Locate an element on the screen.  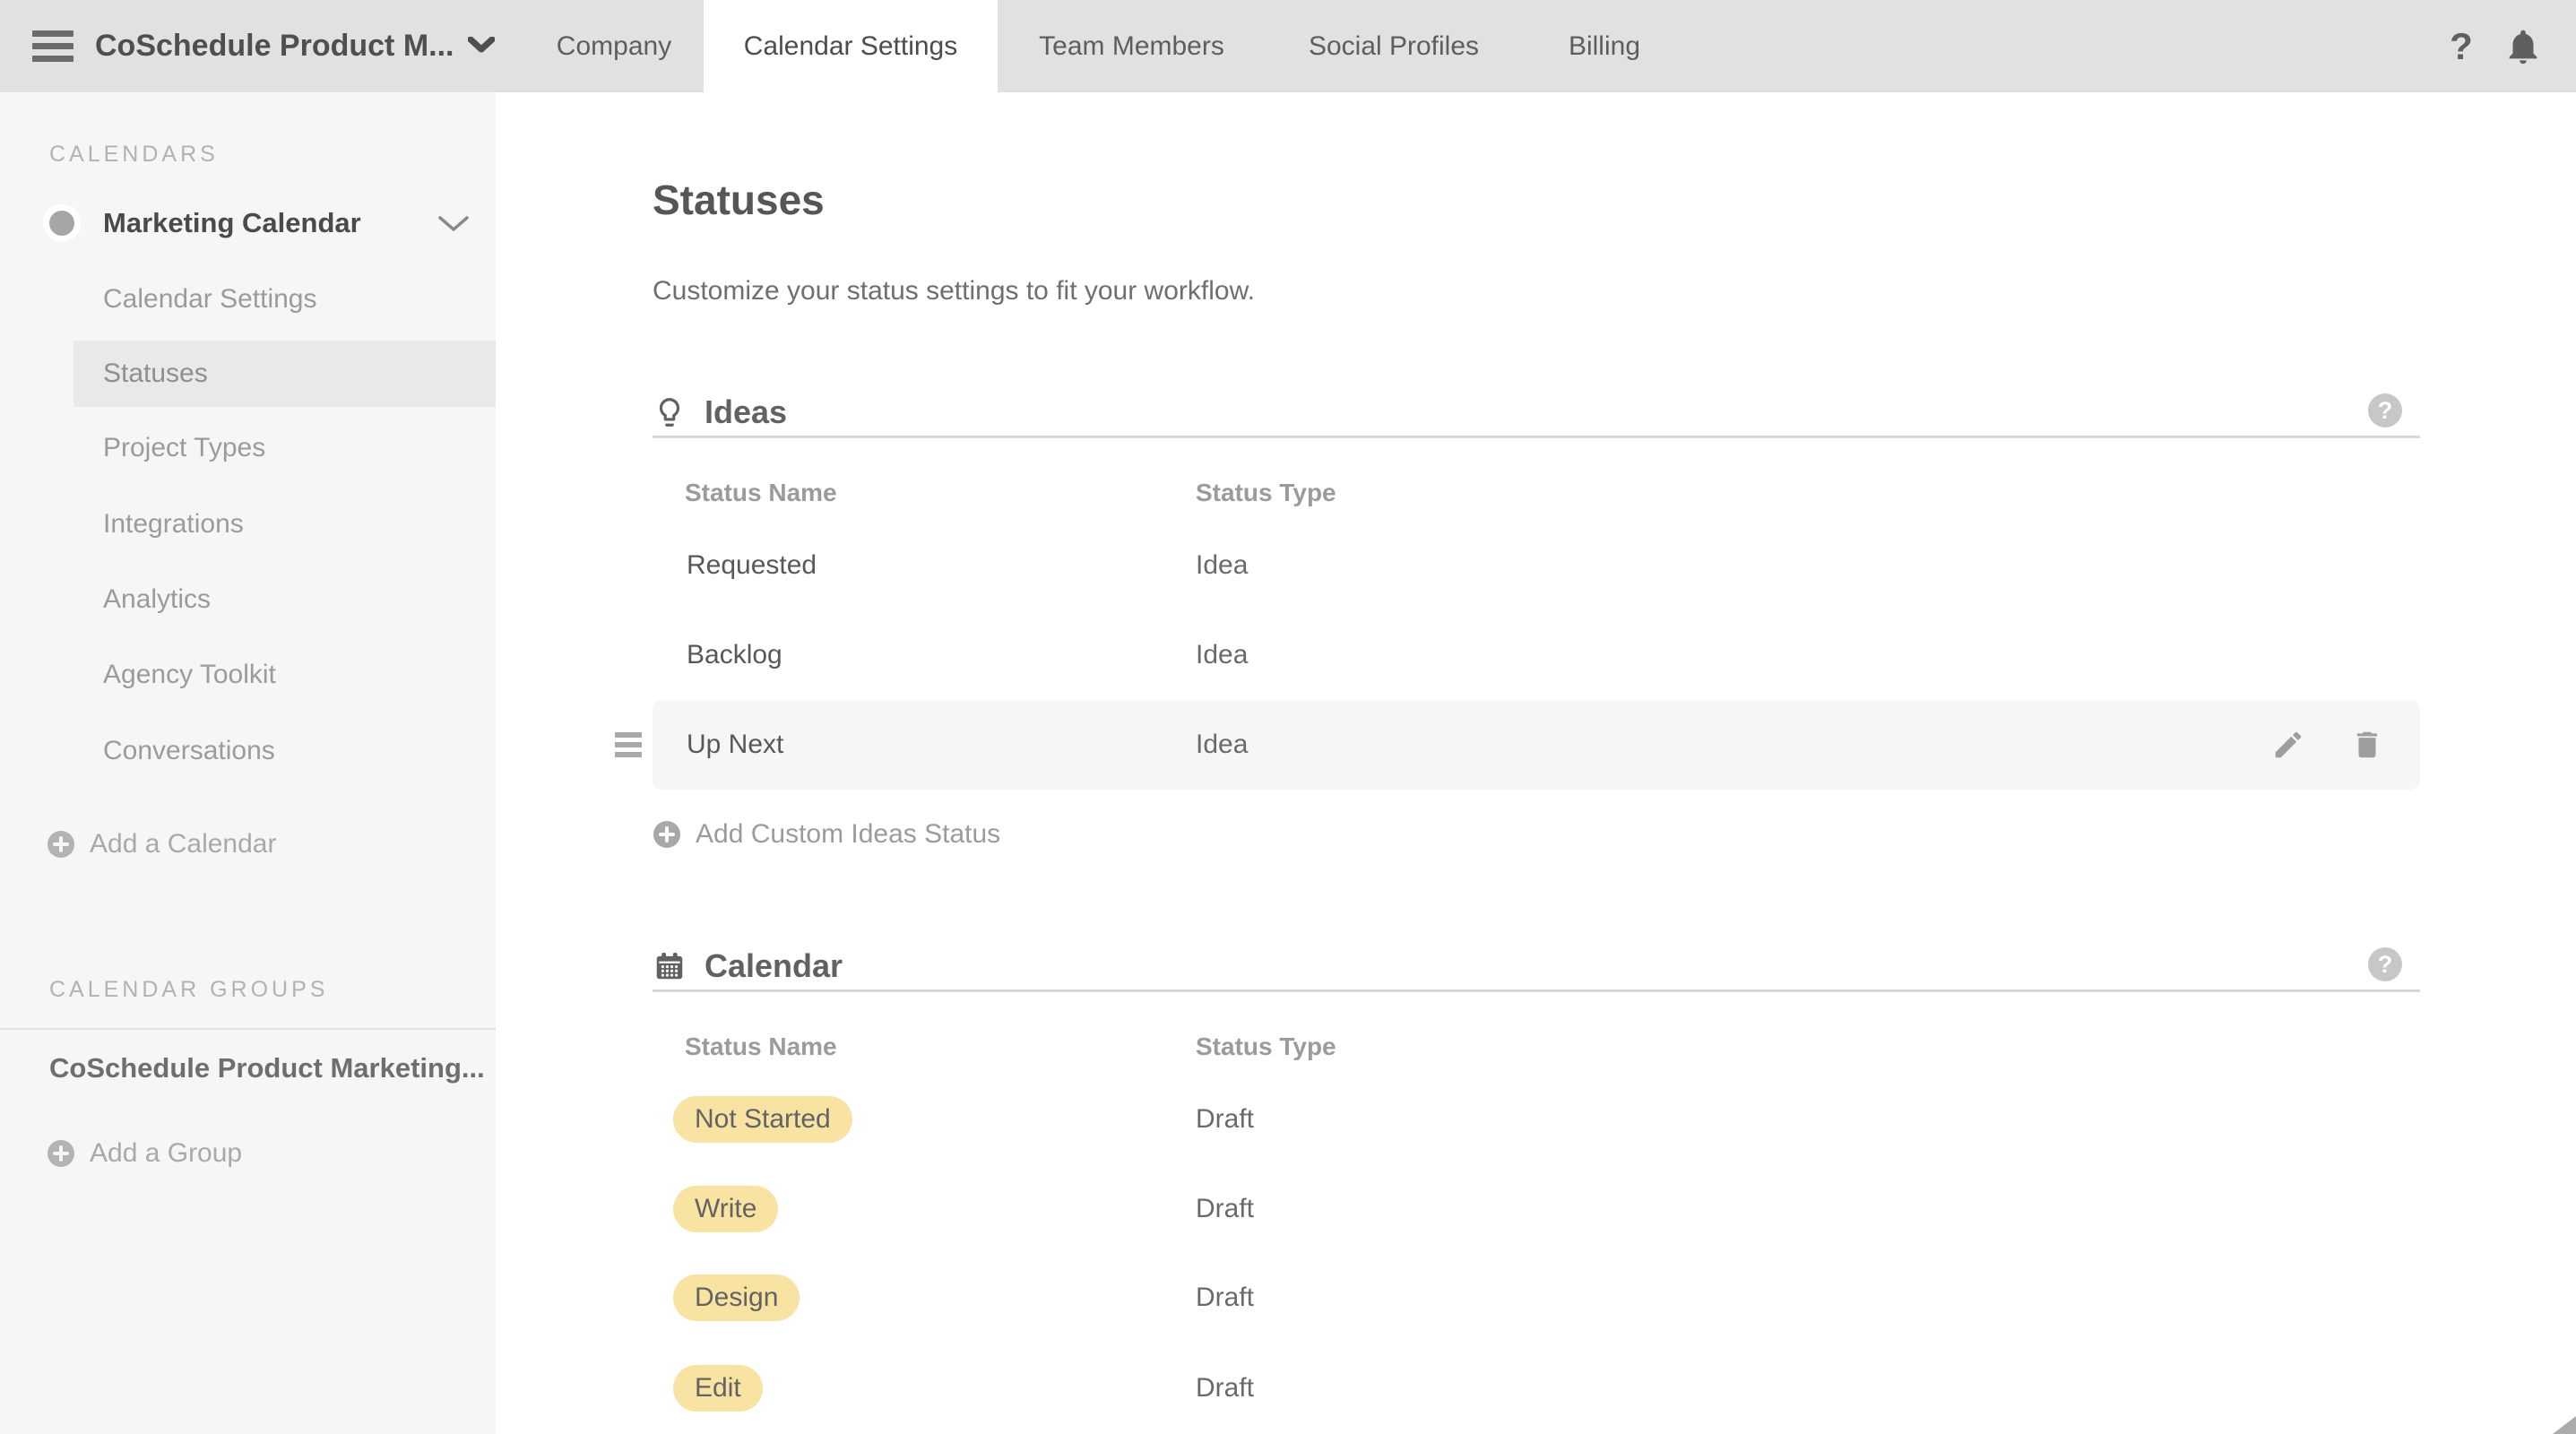
sidebar-item-statuses: Statuses is located at coordinates (284, 374).